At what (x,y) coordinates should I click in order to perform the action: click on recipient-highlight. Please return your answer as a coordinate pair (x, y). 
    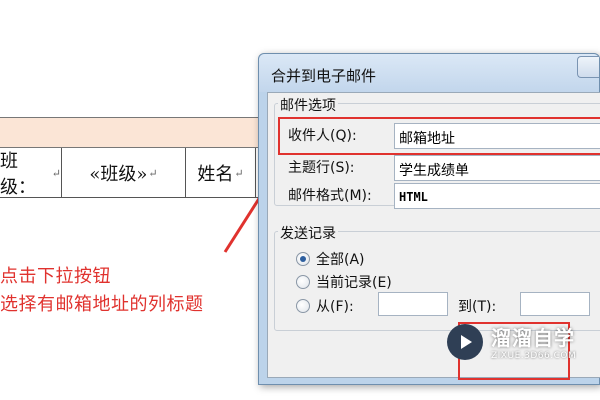
    Looking at the image, I should click on (439, 136).